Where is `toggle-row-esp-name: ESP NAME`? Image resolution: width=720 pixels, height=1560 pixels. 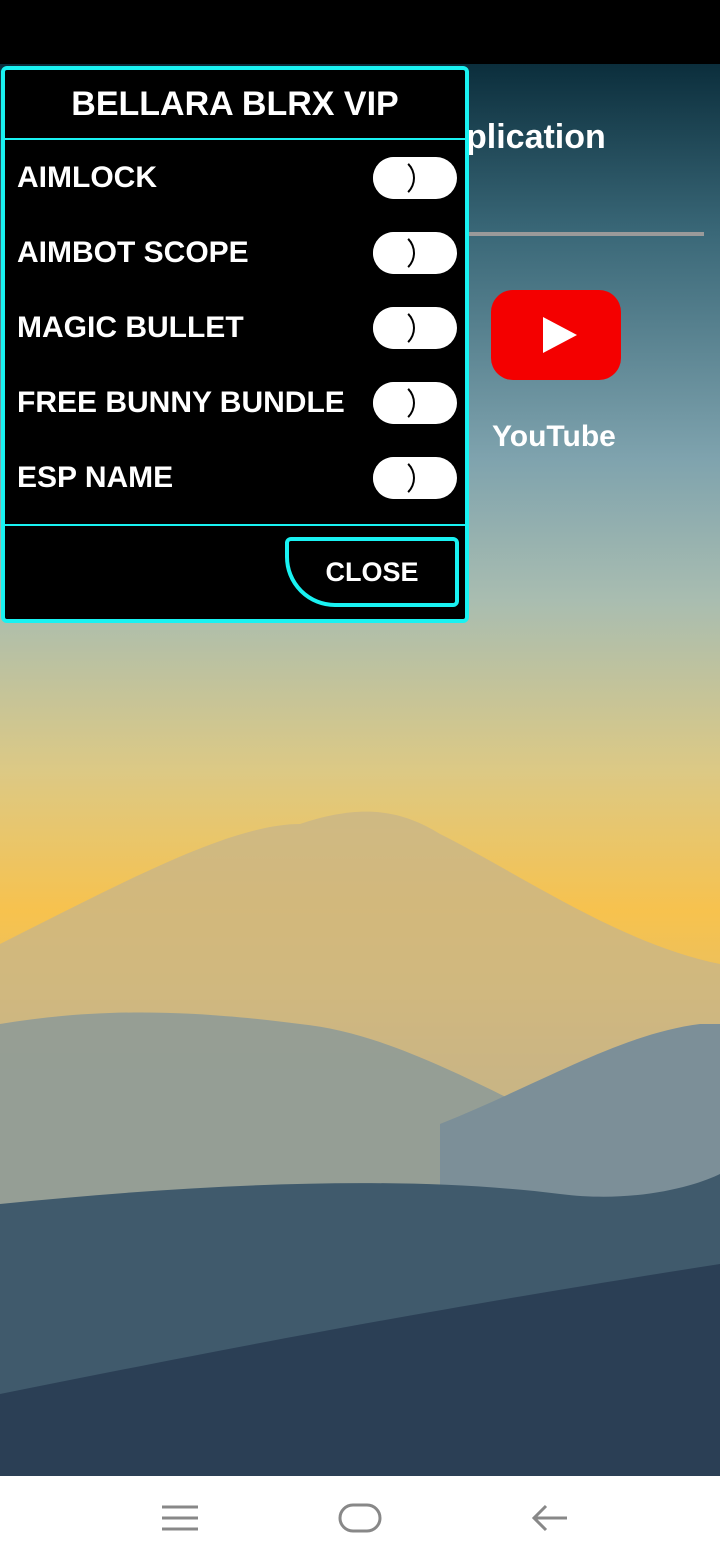 toggle-row-esp-name: ESP NAME is located at coordinates (237, 478).